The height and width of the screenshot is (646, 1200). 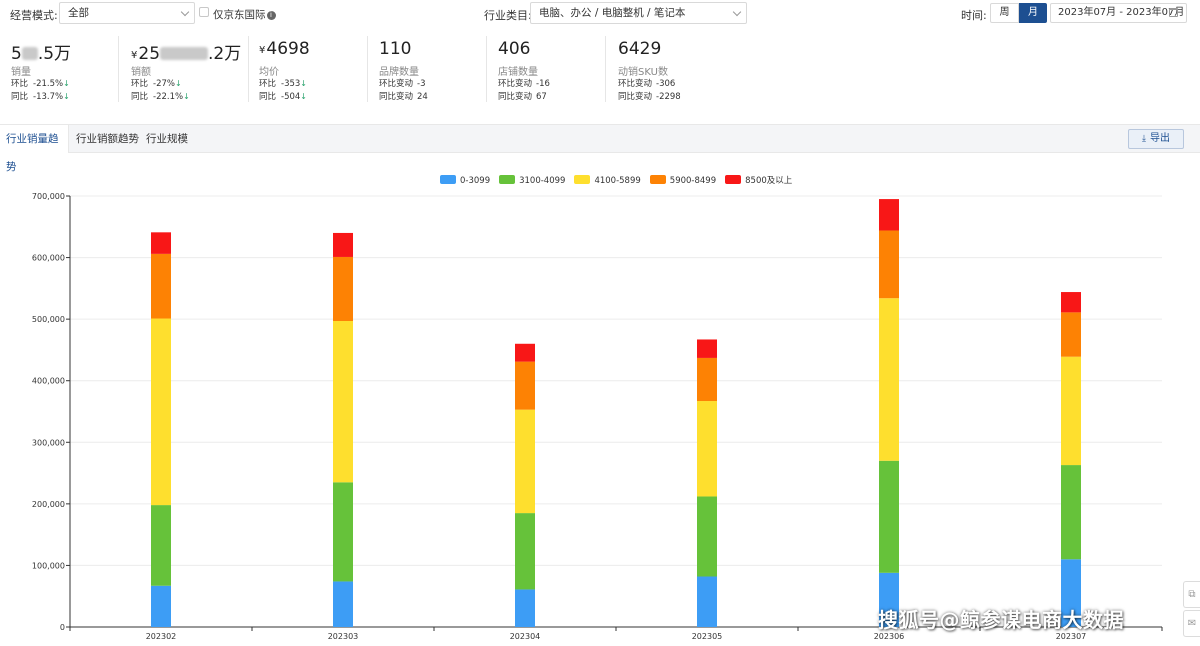 What do you see at coordinates (1191, 623) in the screenshot?
I see `side-feedback-button: ✉` at bounding box center [1191, 623].